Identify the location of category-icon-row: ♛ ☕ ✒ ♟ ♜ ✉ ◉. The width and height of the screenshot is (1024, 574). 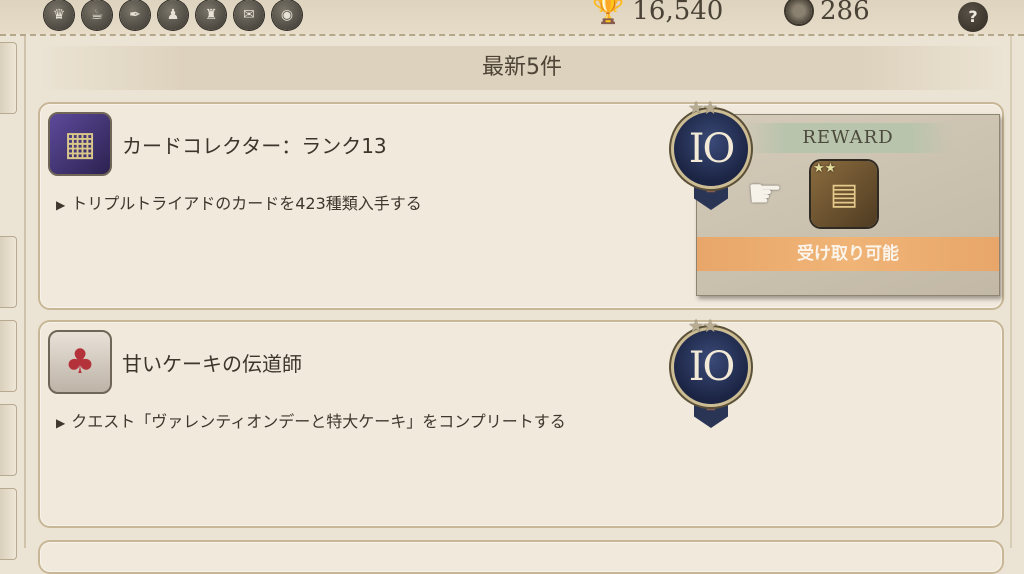
(173, 15).